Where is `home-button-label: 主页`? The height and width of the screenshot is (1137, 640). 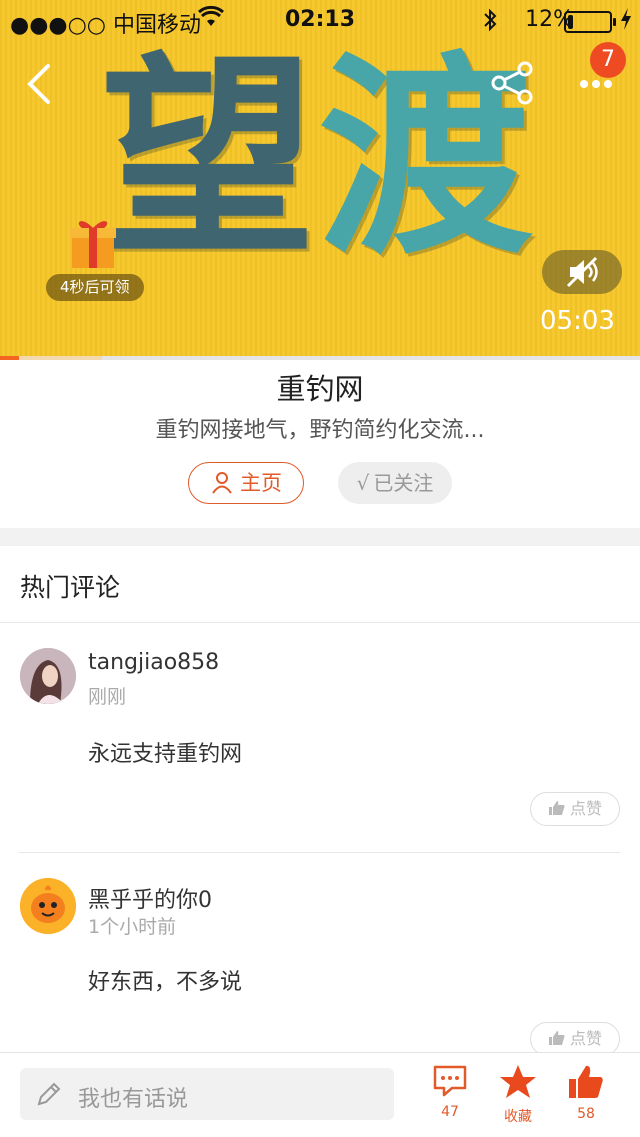
home-button-label: 主页 is located at coordinates (261, 483).